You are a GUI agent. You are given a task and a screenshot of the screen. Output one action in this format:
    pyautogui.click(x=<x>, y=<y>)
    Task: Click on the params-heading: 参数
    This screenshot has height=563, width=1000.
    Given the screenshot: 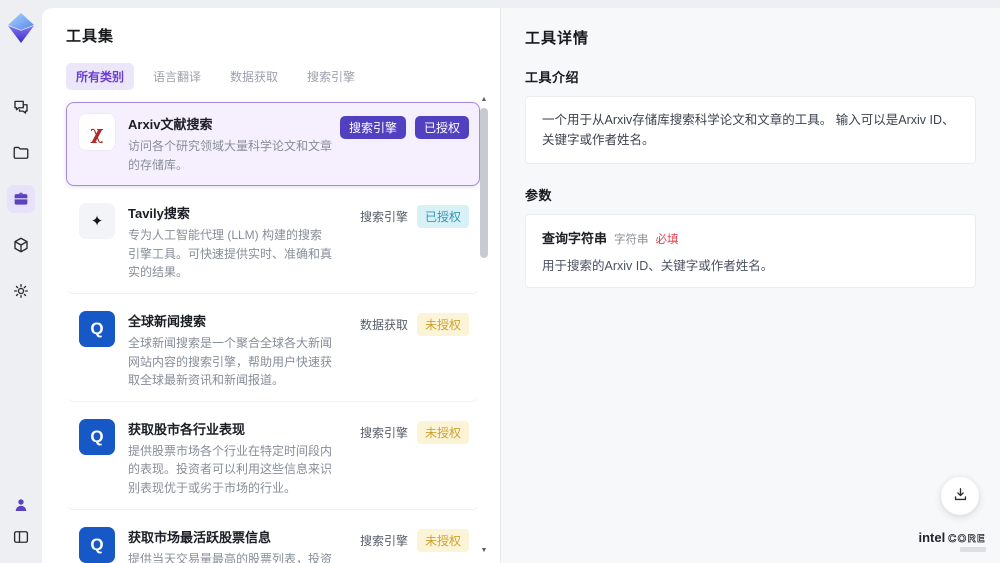 What is the action you would take?
    pyautogui.click(x=539, y=195)
    